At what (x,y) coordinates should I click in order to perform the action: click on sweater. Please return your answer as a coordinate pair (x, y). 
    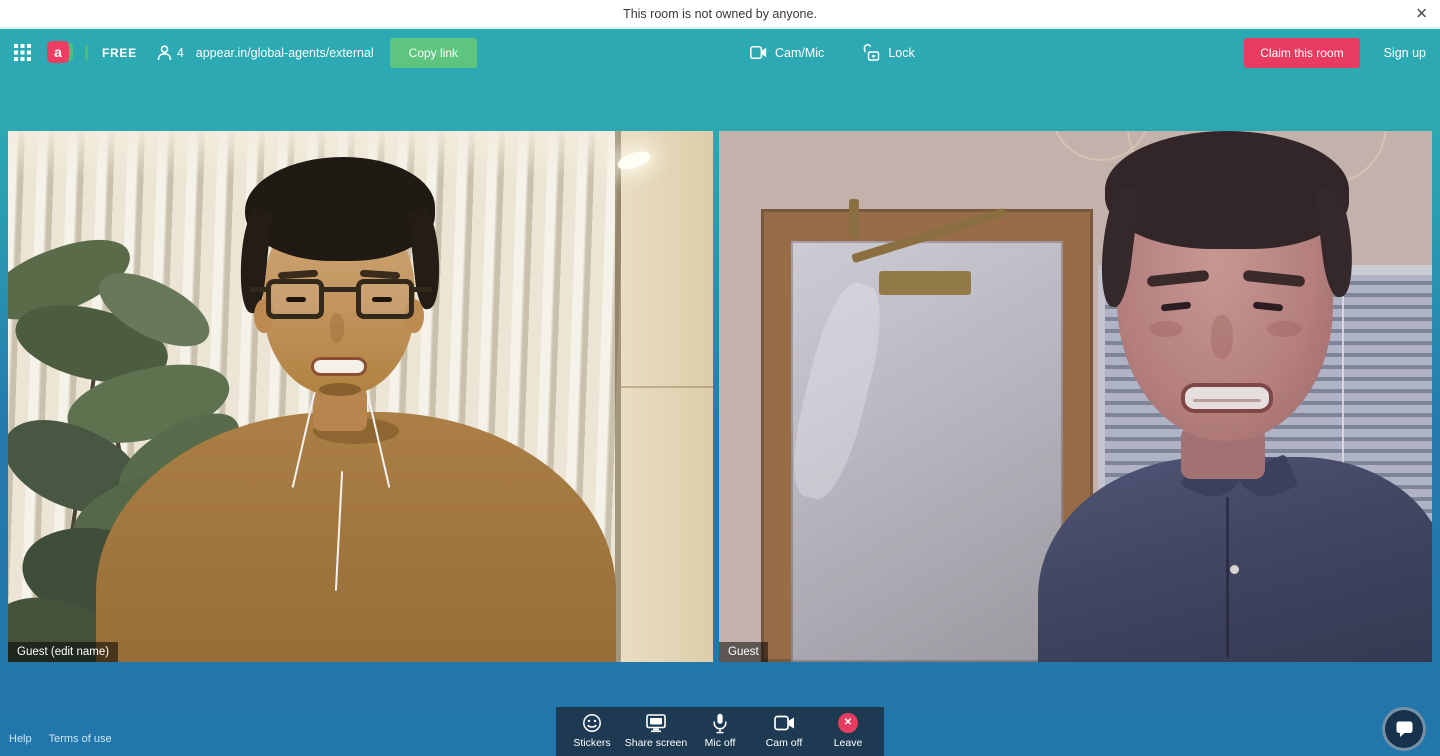
    Looking at the image, I should click on (356, 537).